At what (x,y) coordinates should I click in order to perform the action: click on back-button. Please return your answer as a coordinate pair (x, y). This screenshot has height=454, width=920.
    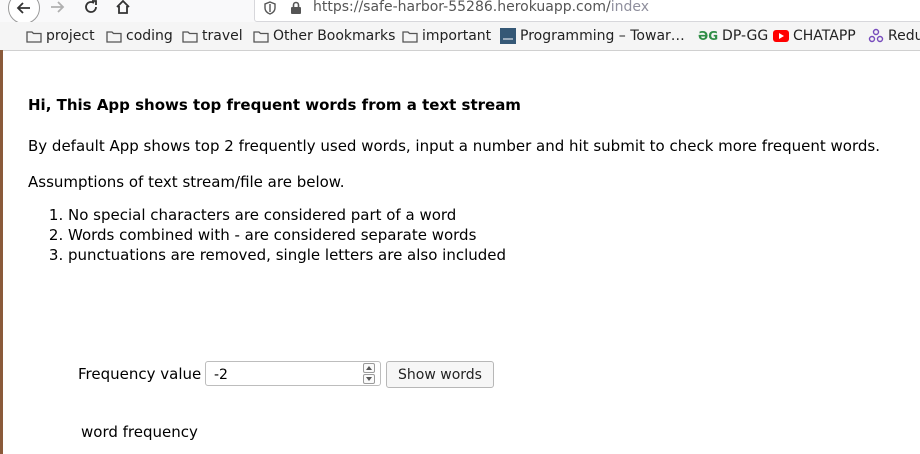
    Looking at the image, I should click on (24, 12).